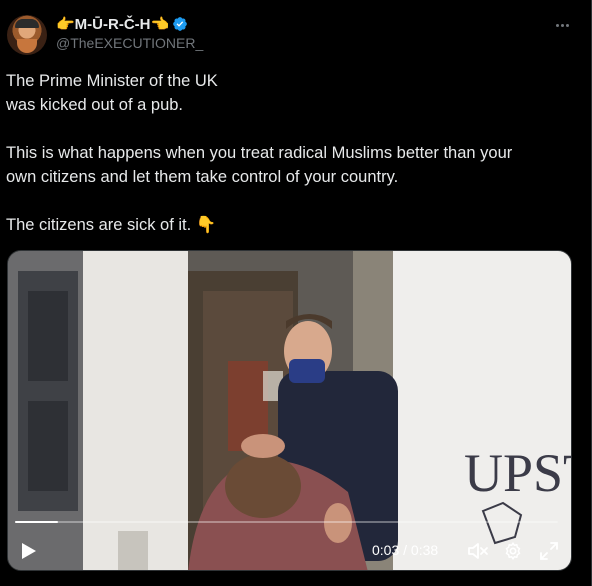 This screenshot has width=592, height=586. Describe the element at coordinates (557, 25) in the screenshot. I see `more-horizontal-icon` at that location.